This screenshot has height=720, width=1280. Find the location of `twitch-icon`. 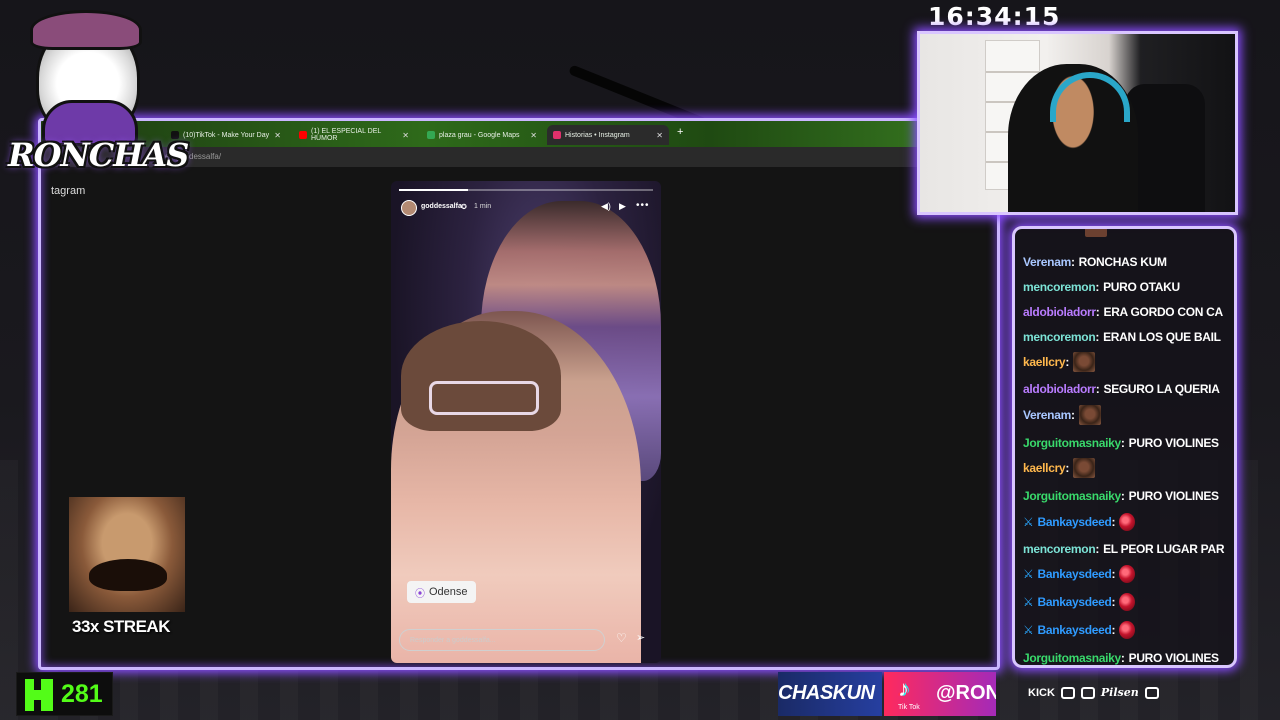

twitch-icon is located at coordinates (1087, 692).